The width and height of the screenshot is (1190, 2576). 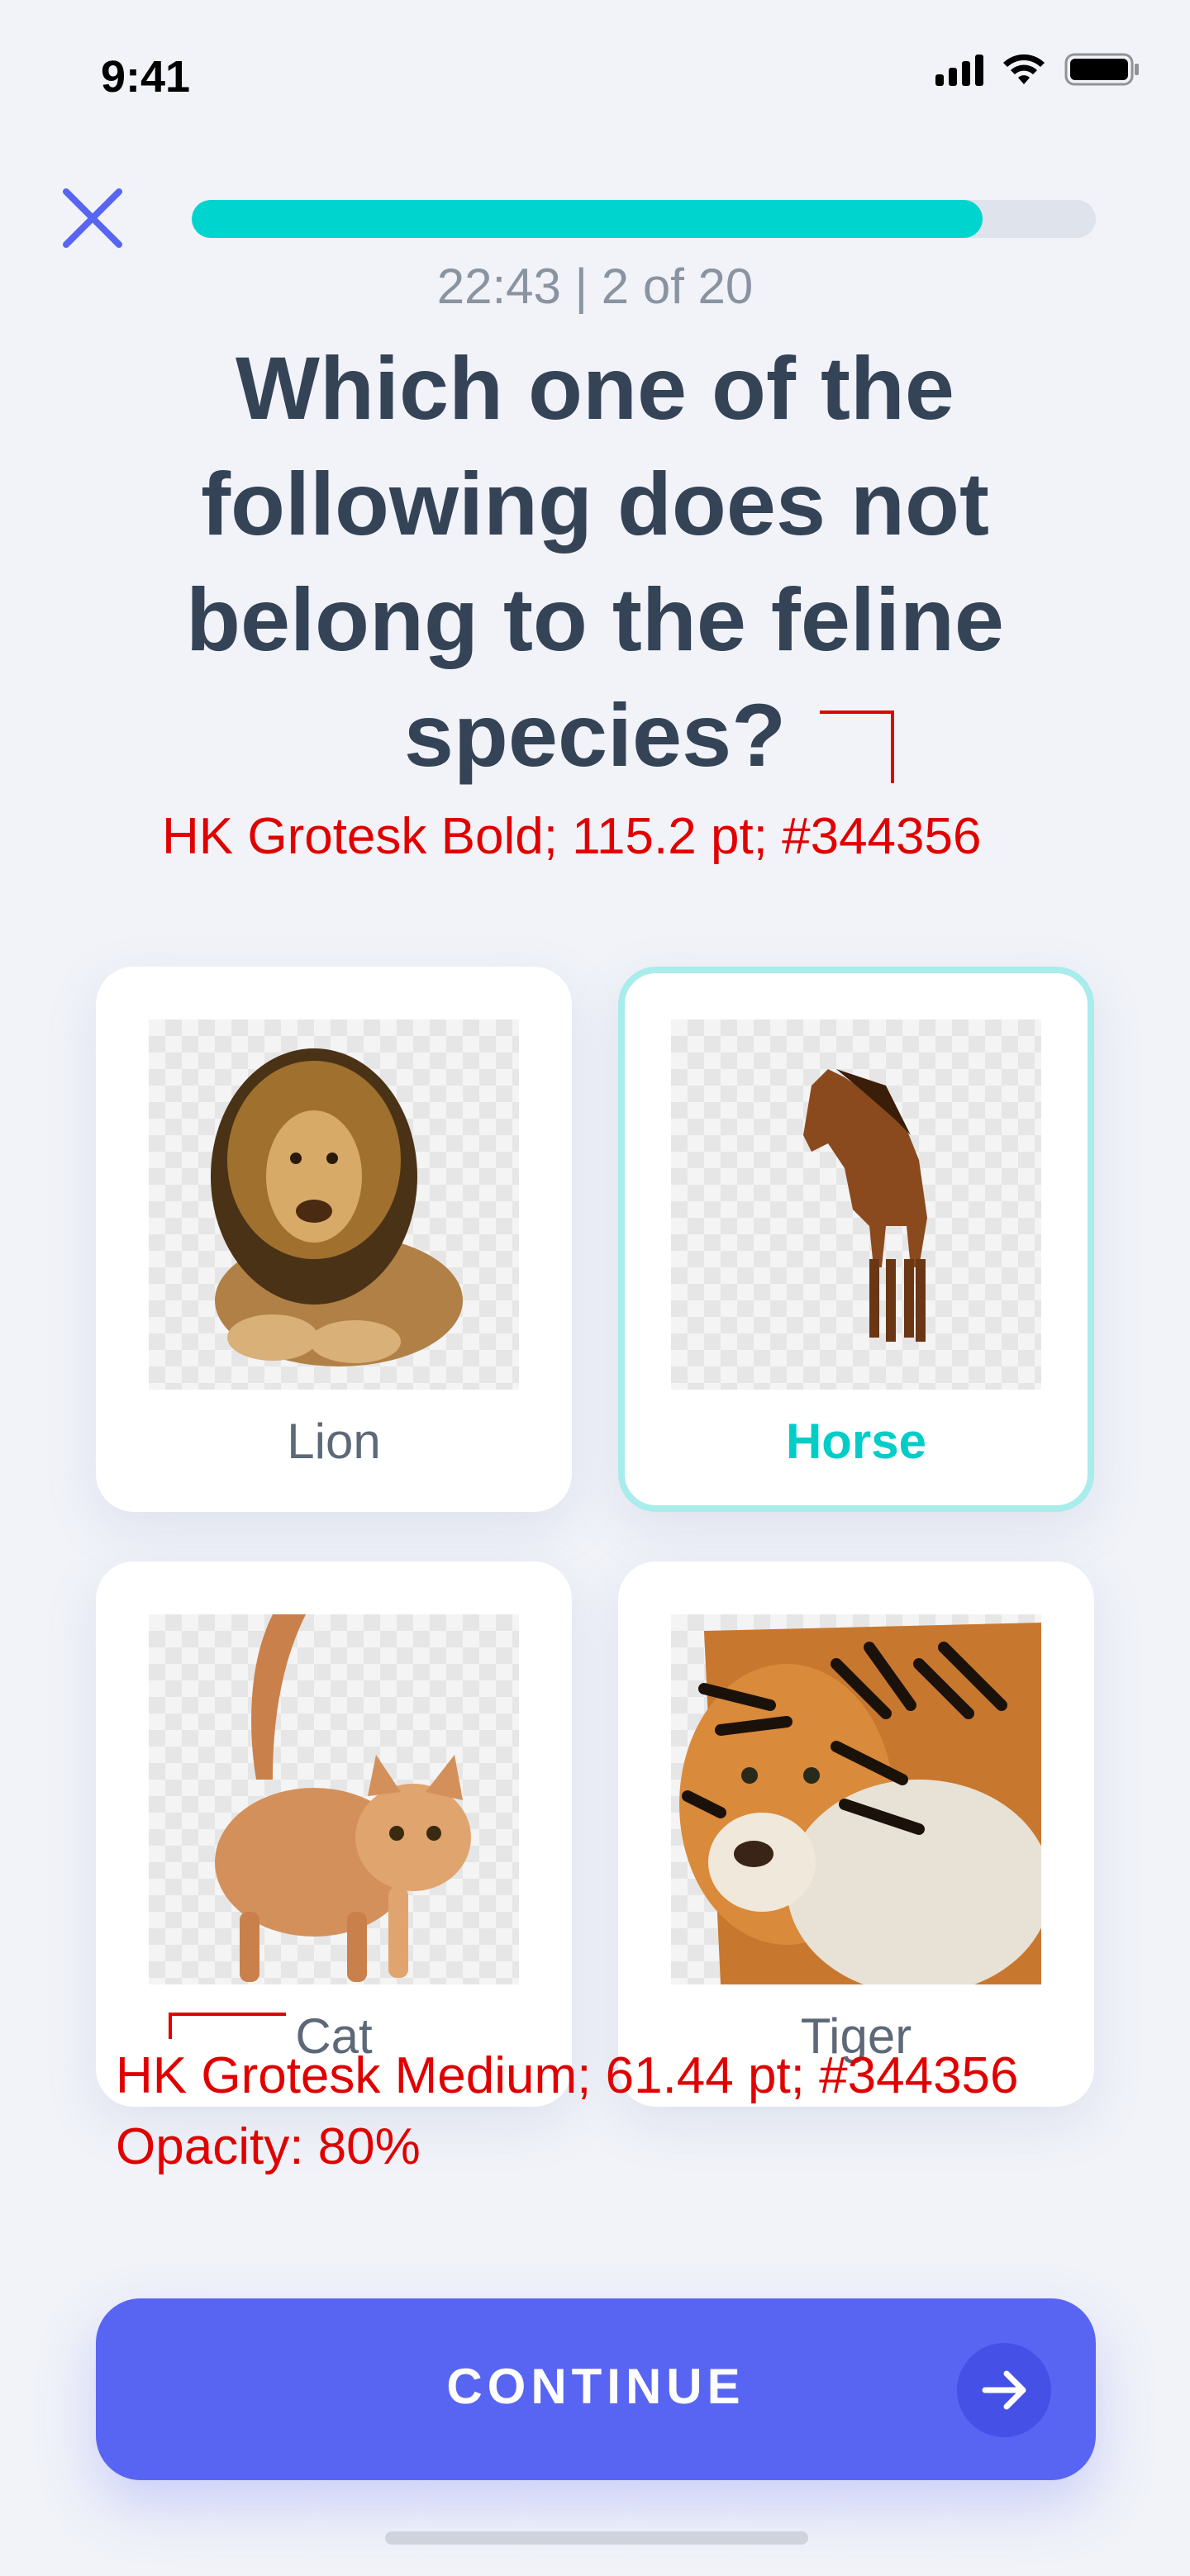 I want to click on annotation-bracket, so click(x=857, y=747).